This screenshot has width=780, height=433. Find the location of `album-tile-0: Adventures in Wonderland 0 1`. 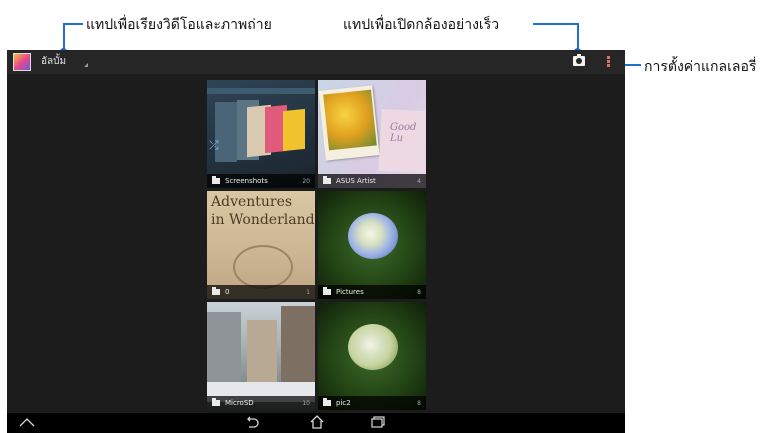

album-tile-0: Adventures in Wonderland 0 1 is located at coordinates (261, 245).